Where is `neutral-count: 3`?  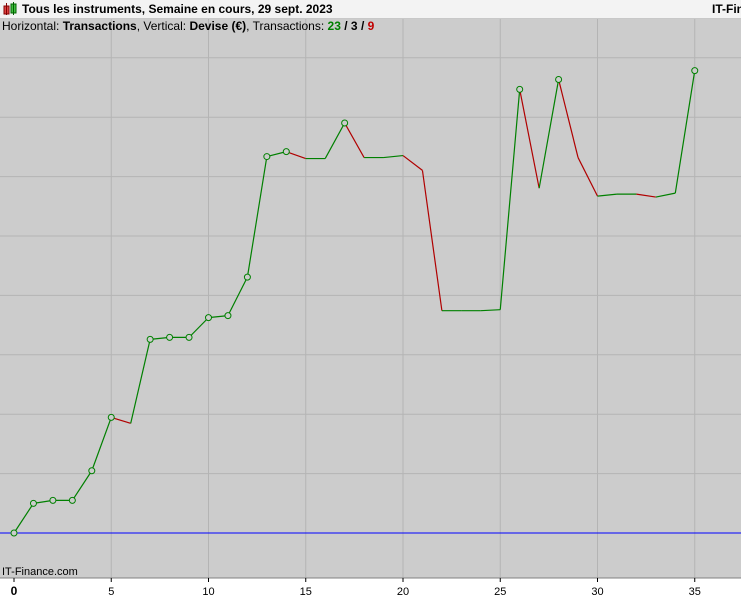 neutral-count: 3 is located at coordinates (354, 26).